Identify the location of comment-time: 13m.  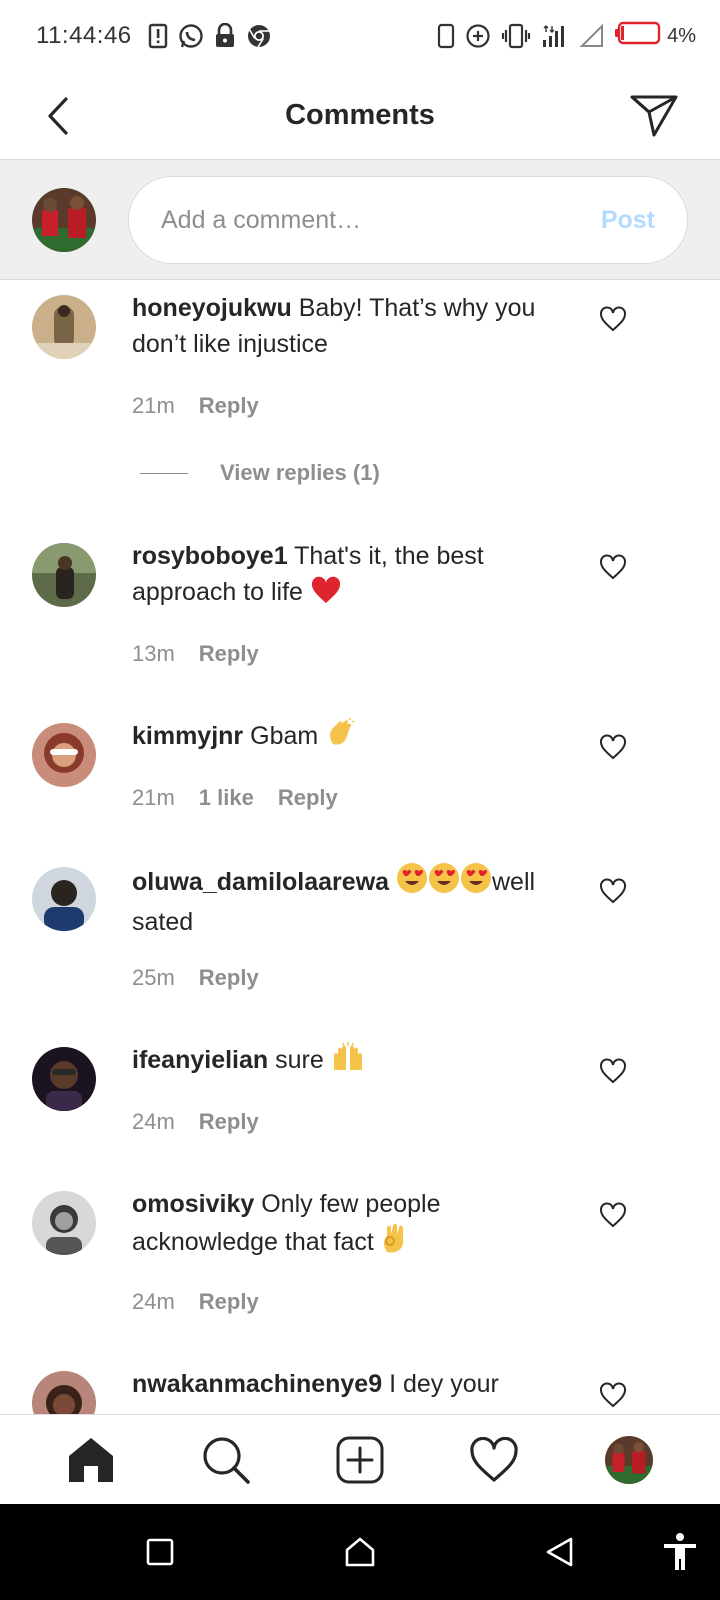
(153, 653).